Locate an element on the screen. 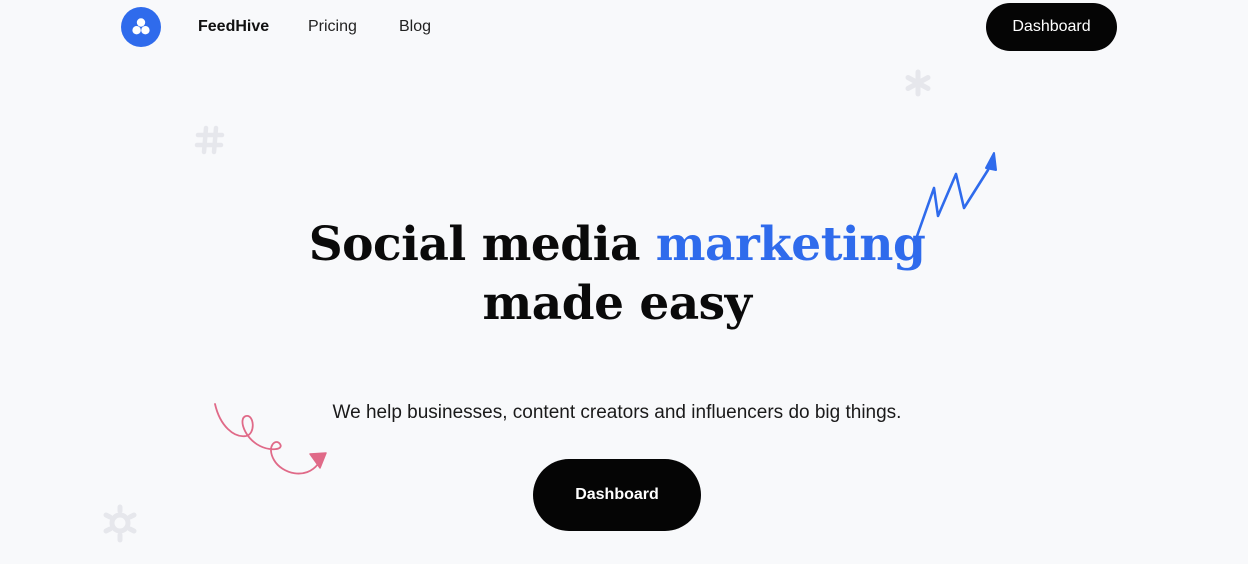  hero-title-part1: Social media is located at coordinates (482, 244).